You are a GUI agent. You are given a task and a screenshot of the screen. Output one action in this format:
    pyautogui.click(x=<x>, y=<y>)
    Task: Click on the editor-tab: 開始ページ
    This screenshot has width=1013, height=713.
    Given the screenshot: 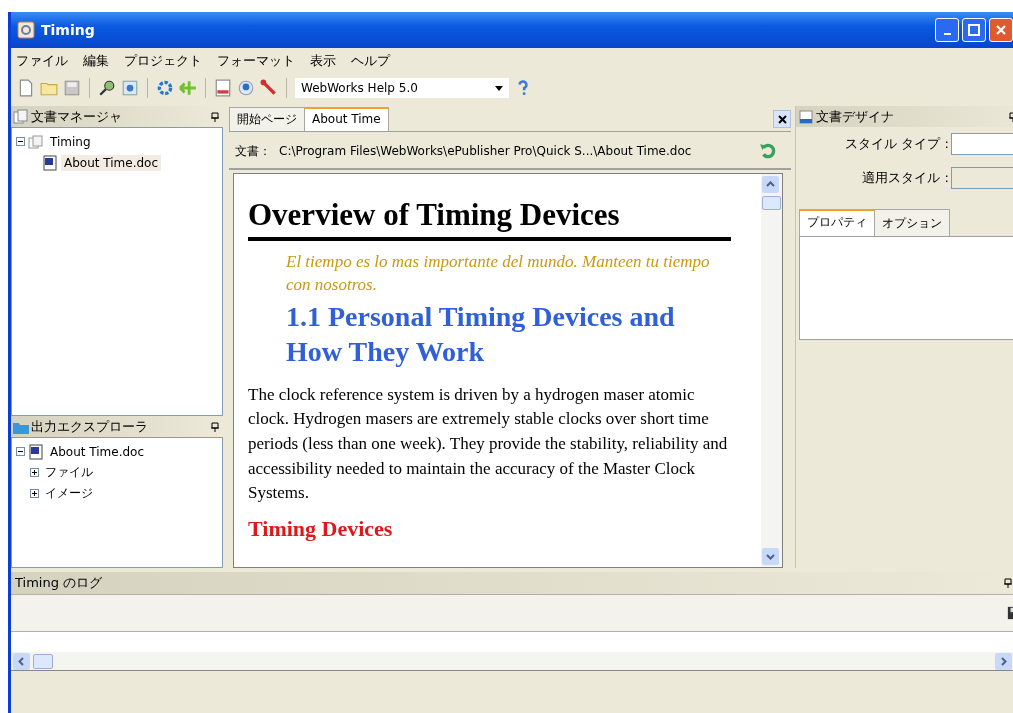 What is the action you would take?
    pyautogui.click(x=267, y=119)
    